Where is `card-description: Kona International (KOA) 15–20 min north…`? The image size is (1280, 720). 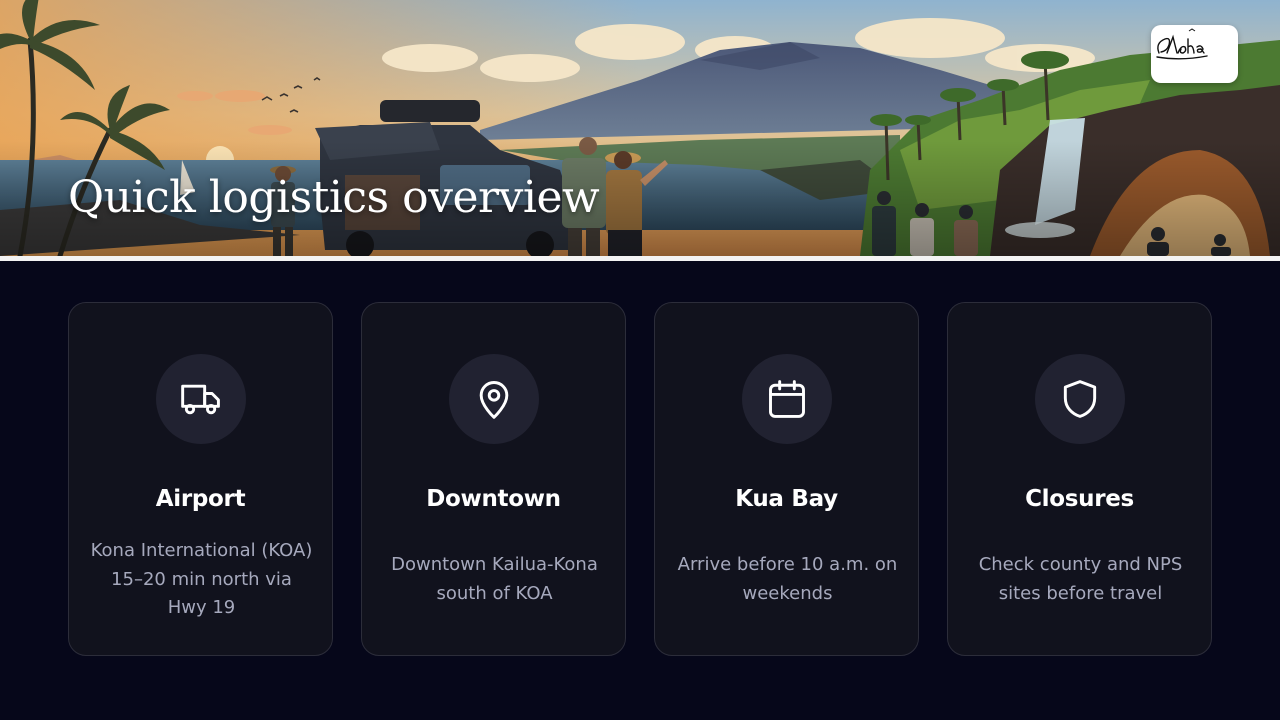 card-description: Kona International (KOA) 15–20 min north… is located at coordinates (201, 579).